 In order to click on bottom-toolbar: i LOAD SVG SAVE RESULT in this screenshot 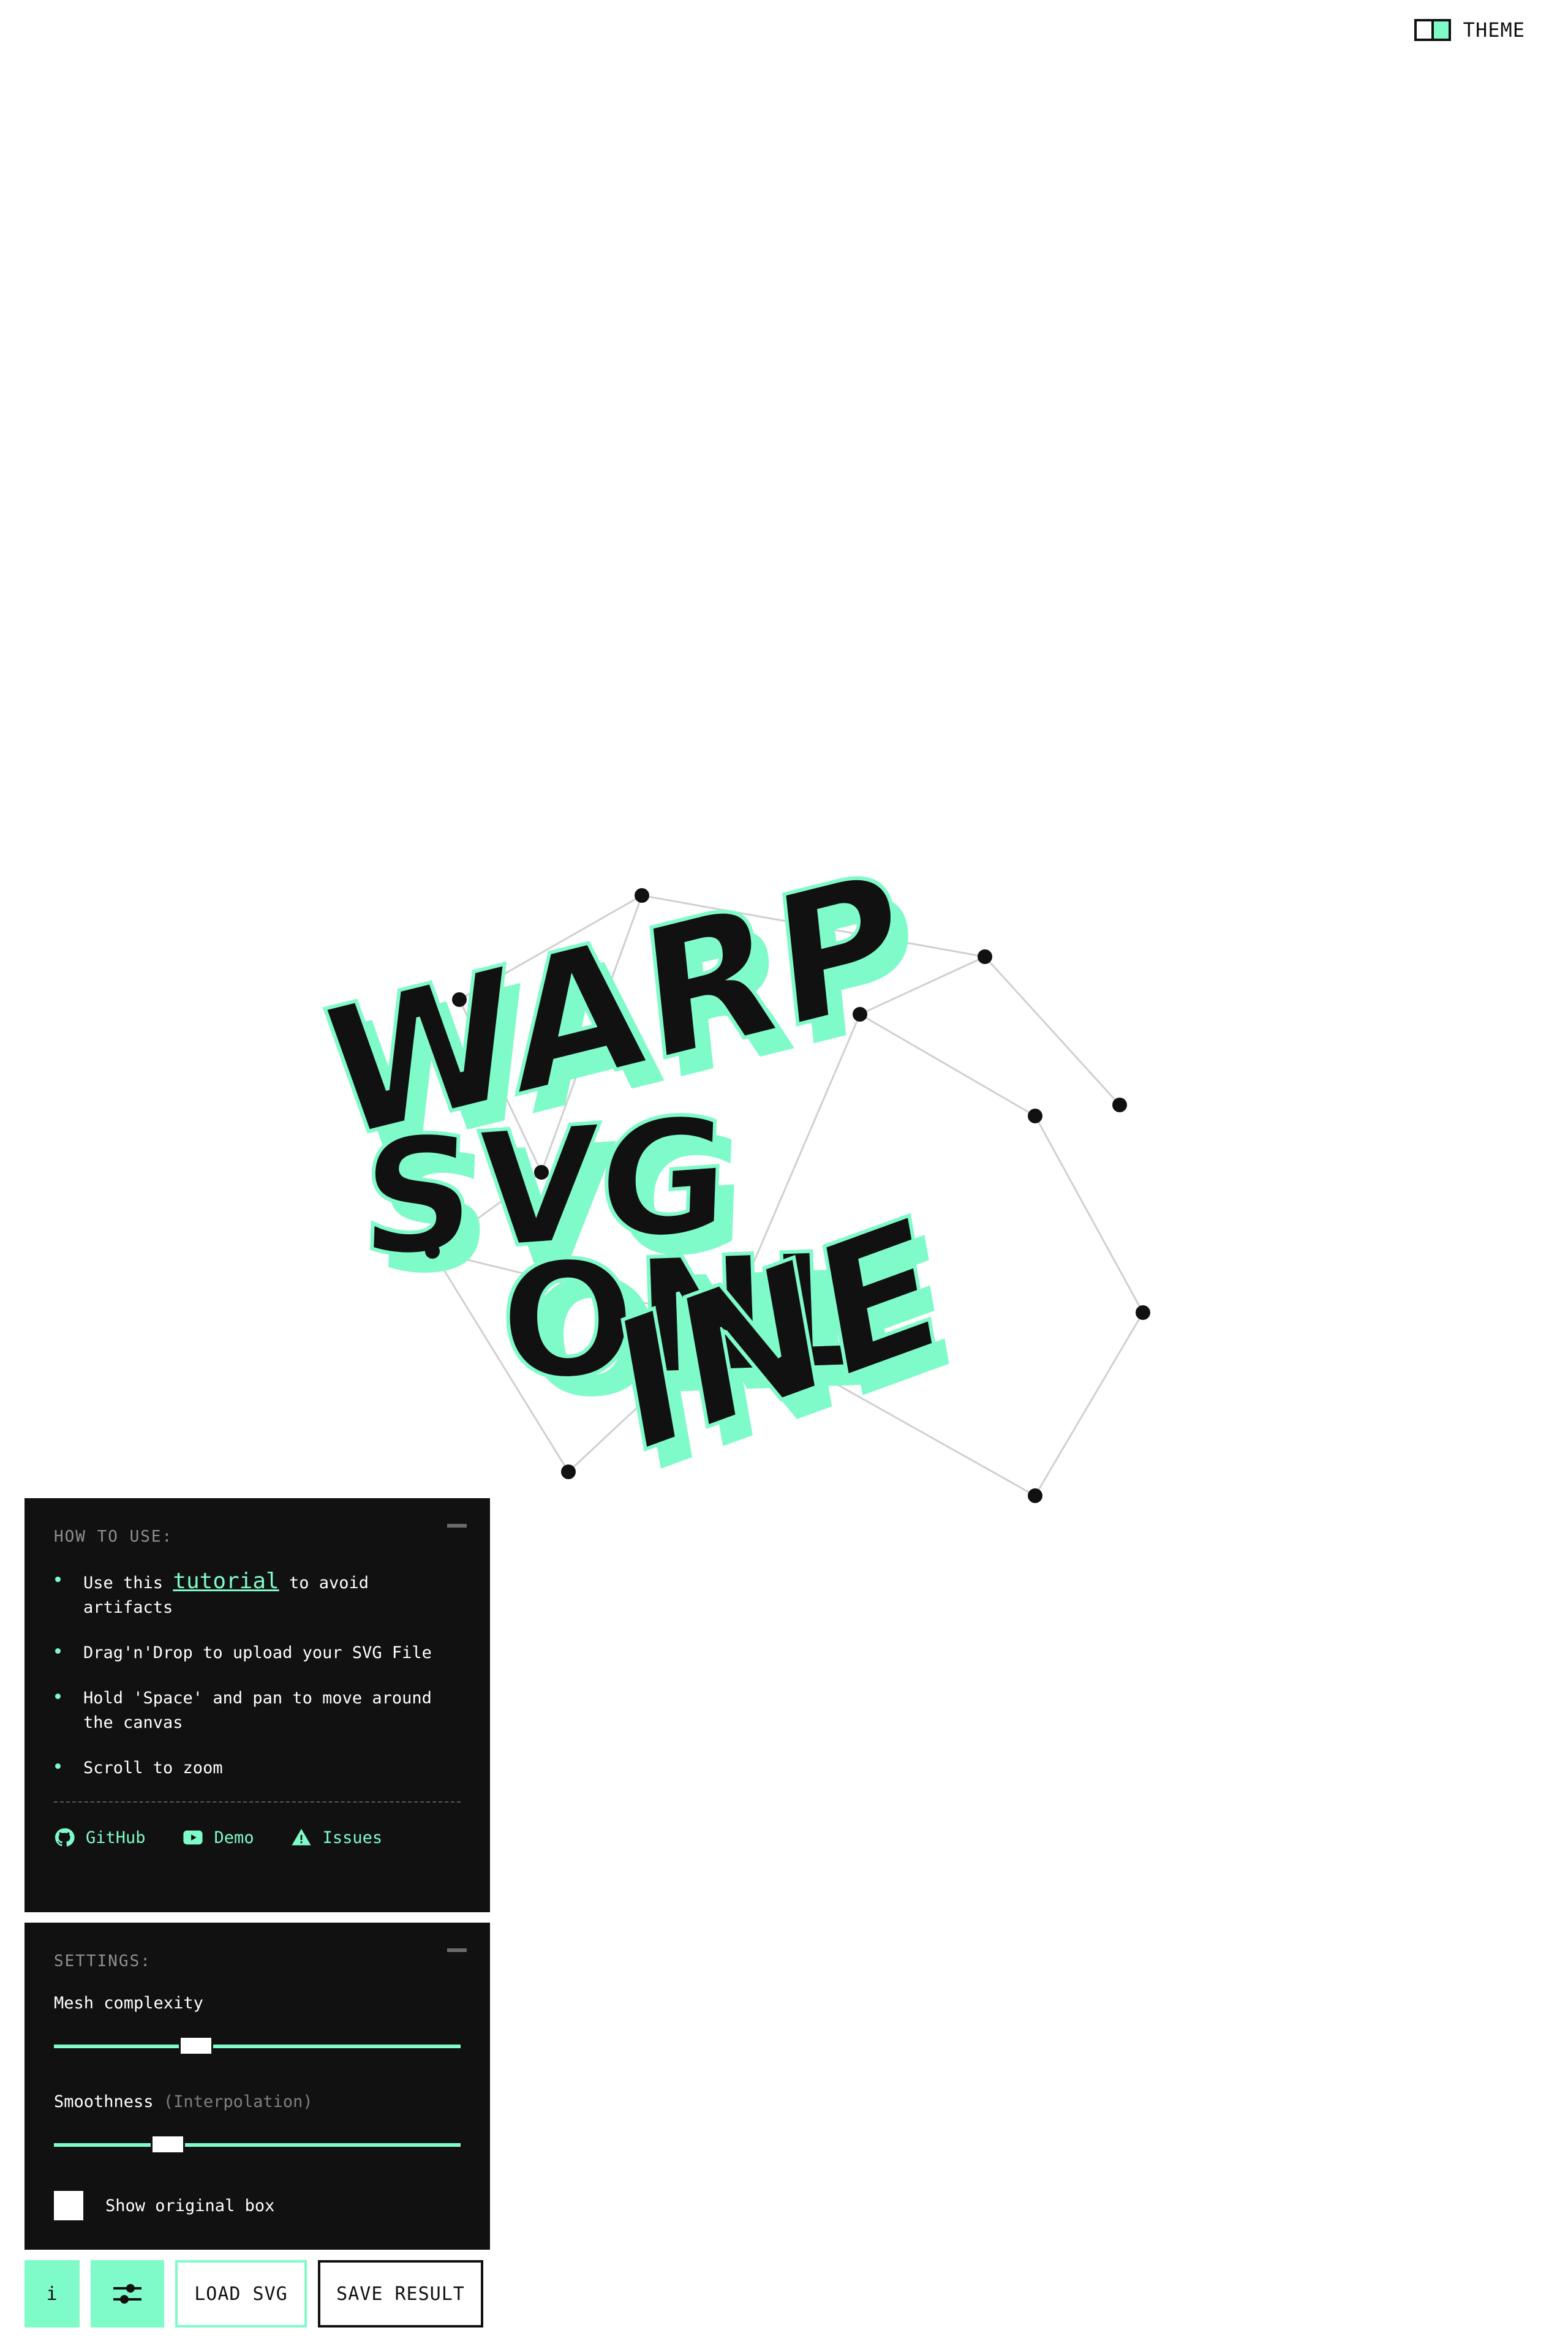, I will do `click(254, 2294)`.